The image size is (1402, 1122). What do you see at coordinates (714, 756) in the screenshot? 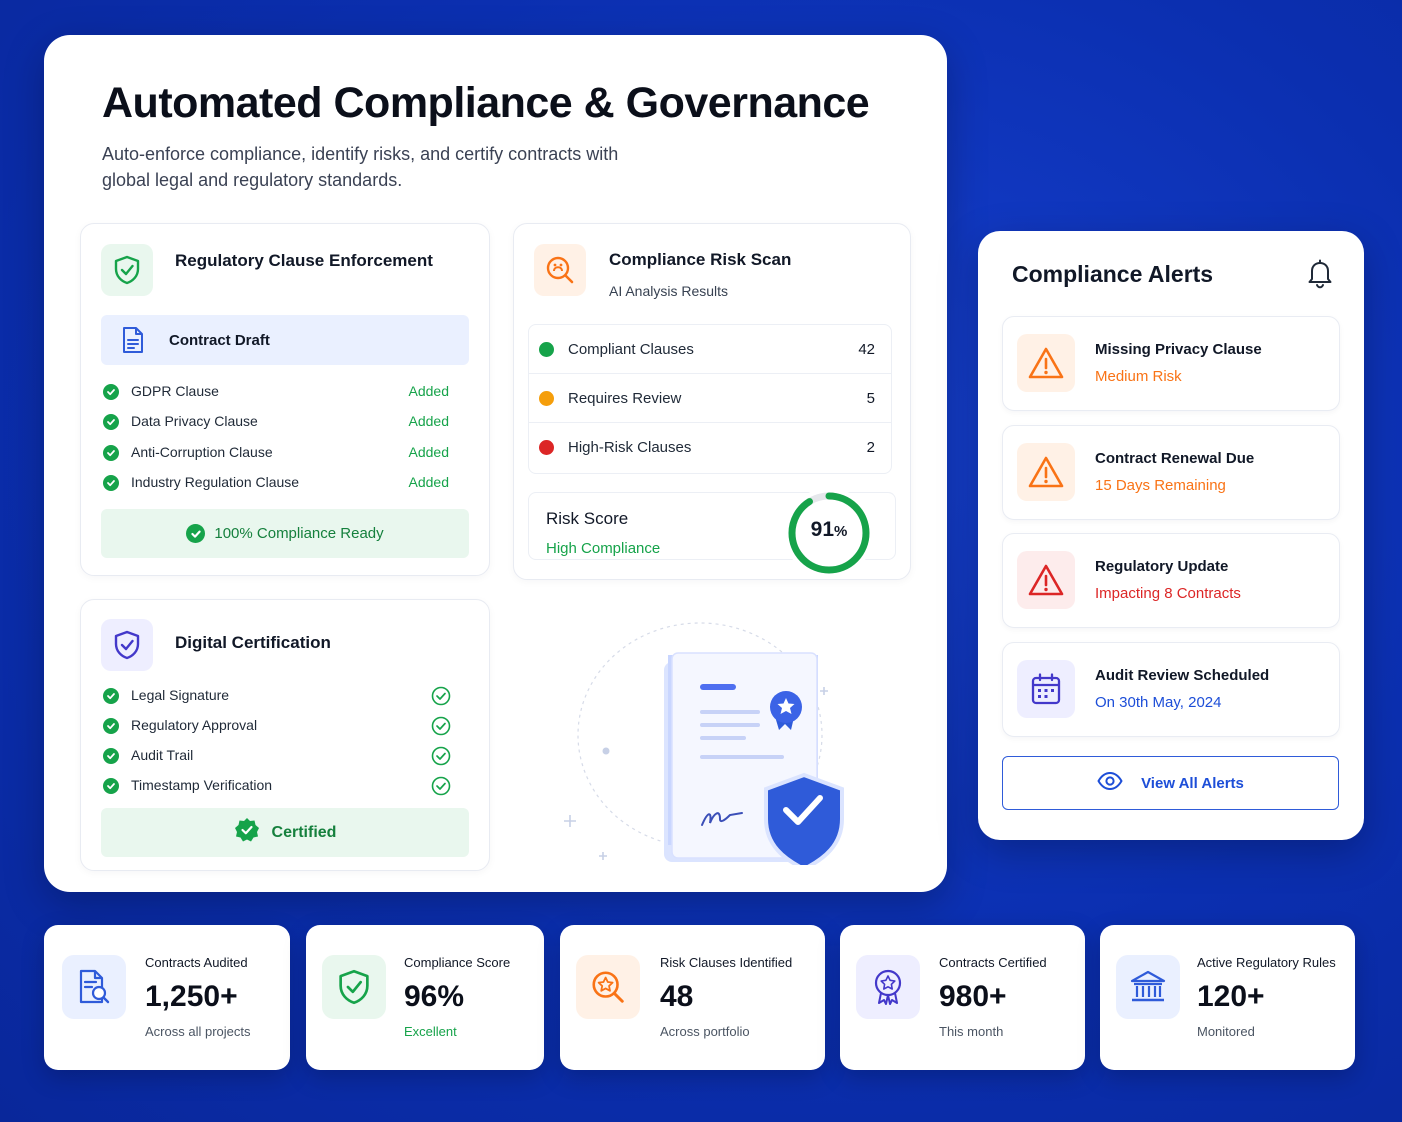
I see `certificate-illustration` at bounding box center [714, 756].